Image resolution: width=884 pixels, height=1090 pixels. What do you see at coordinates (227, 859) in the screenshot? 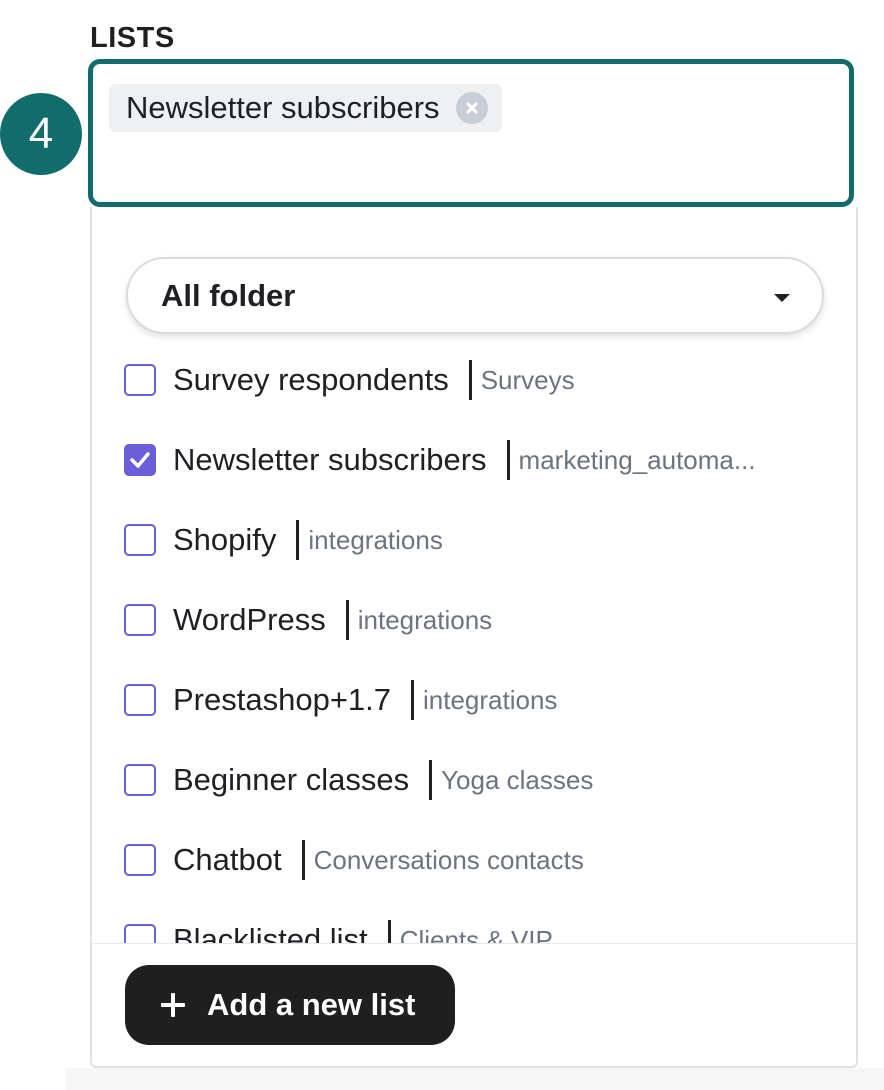
I see `list-item-name: Chatbot` at bounding box center [227, 859].